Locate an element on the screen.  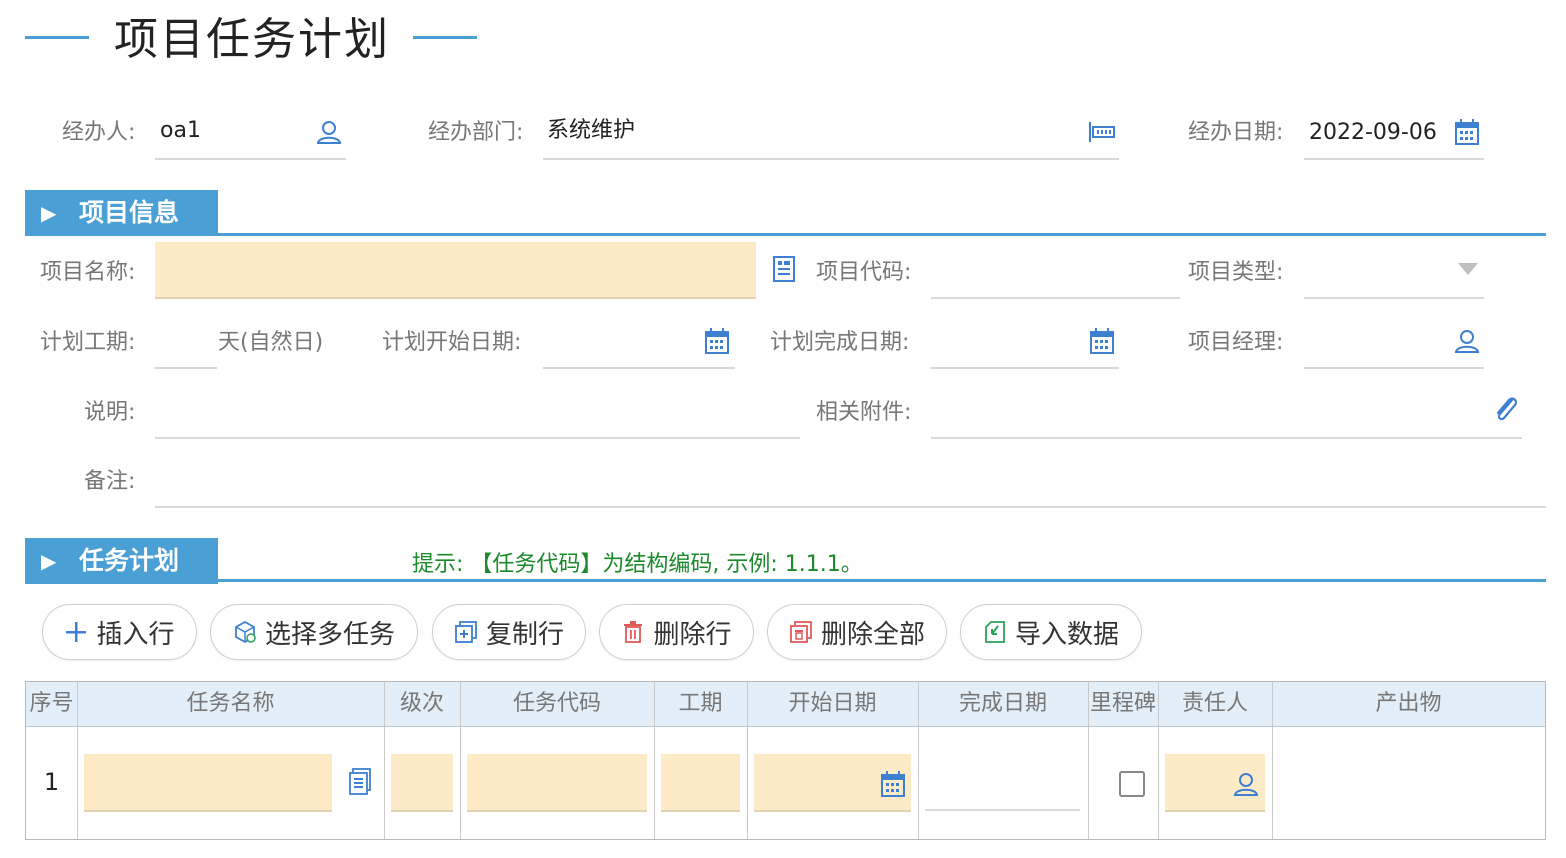
select-multi-task-label: 选择多任务 is located at coordinates (329, 634).